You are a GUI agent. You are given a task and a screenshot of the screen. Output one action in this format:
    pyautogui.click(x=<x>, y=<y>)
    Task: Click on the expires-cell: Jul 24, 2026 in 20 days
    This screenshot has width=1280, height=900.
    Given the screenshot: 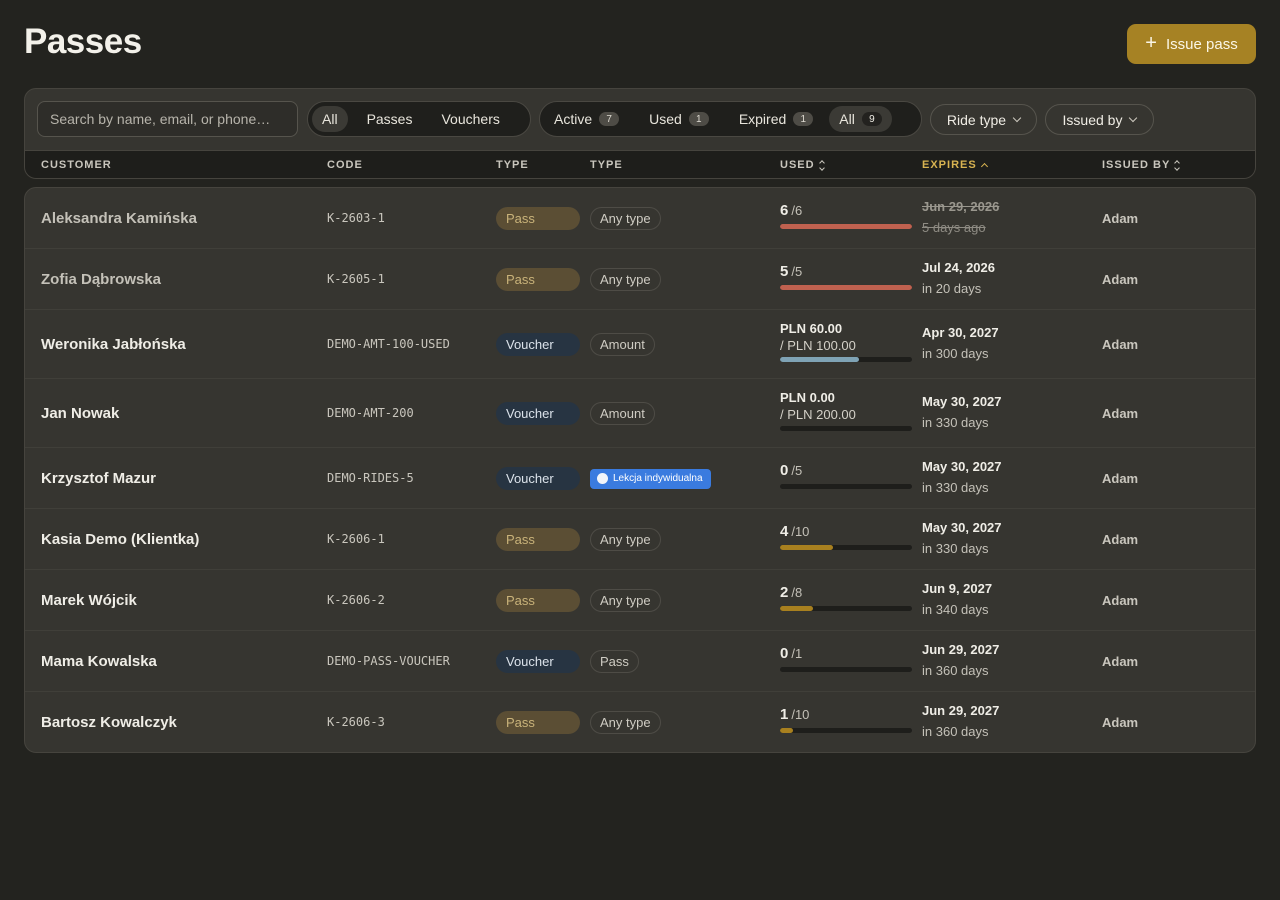 What is the action you would take?
    pyautogui.click(x=958, y=278)
    